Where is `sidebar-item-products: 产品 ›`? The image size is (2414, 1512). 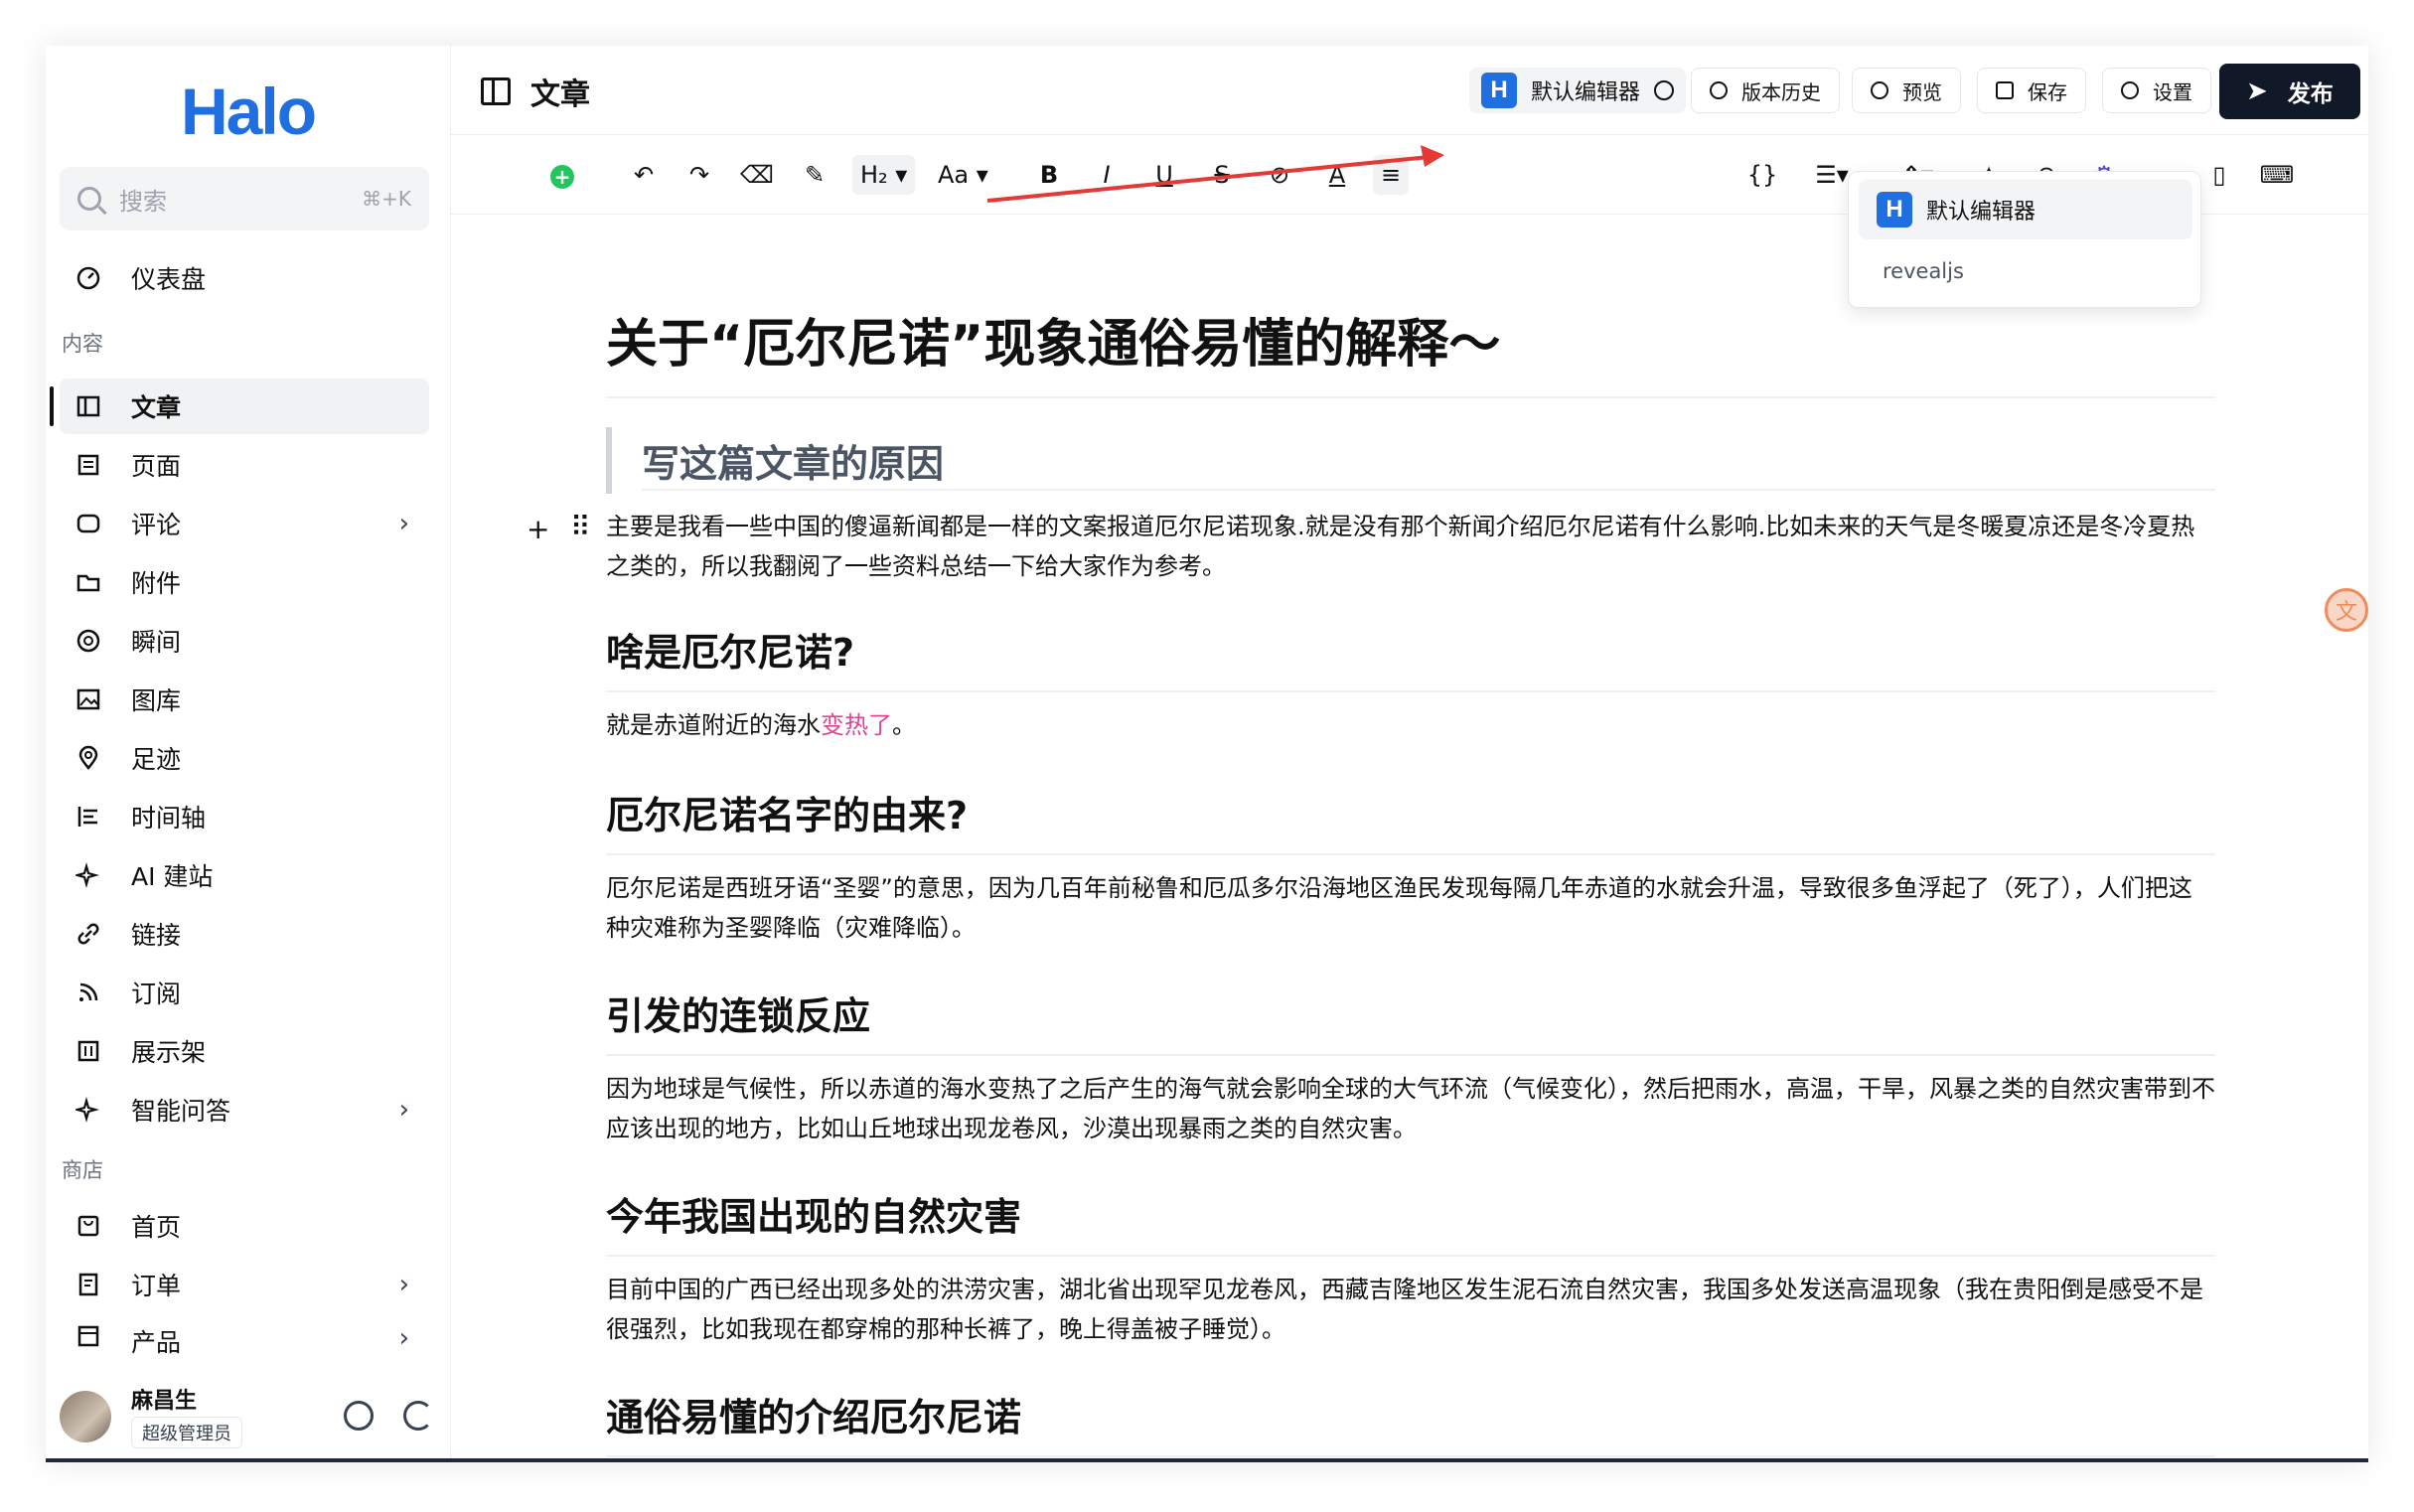 sidebar-item-products: 产品 › is located at coordinates (244, 1335).